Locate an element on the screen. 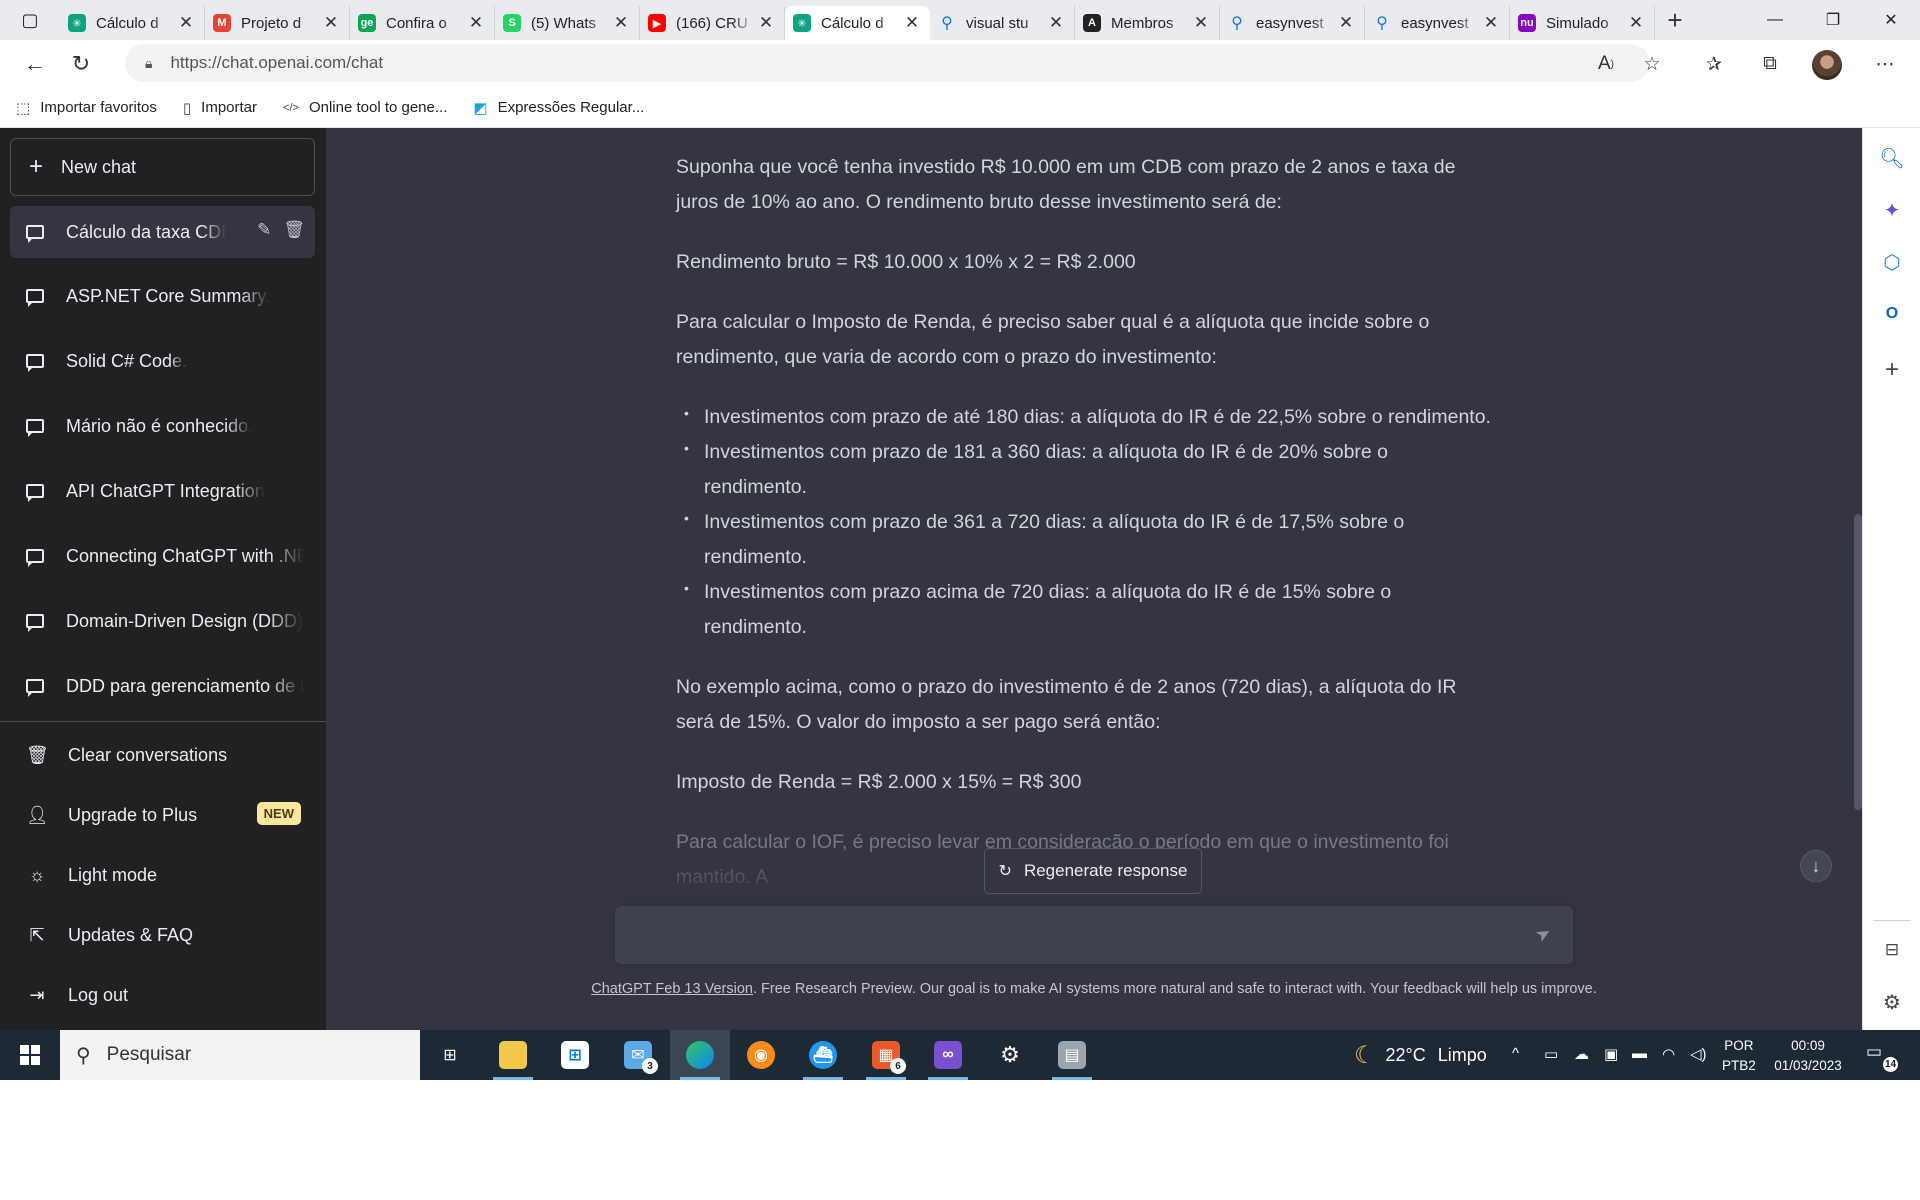 Image resolution: width=1920 pixels, height=1200 pixels. chevron-up-icon: ^ is located at coordinates (1515, 1053).